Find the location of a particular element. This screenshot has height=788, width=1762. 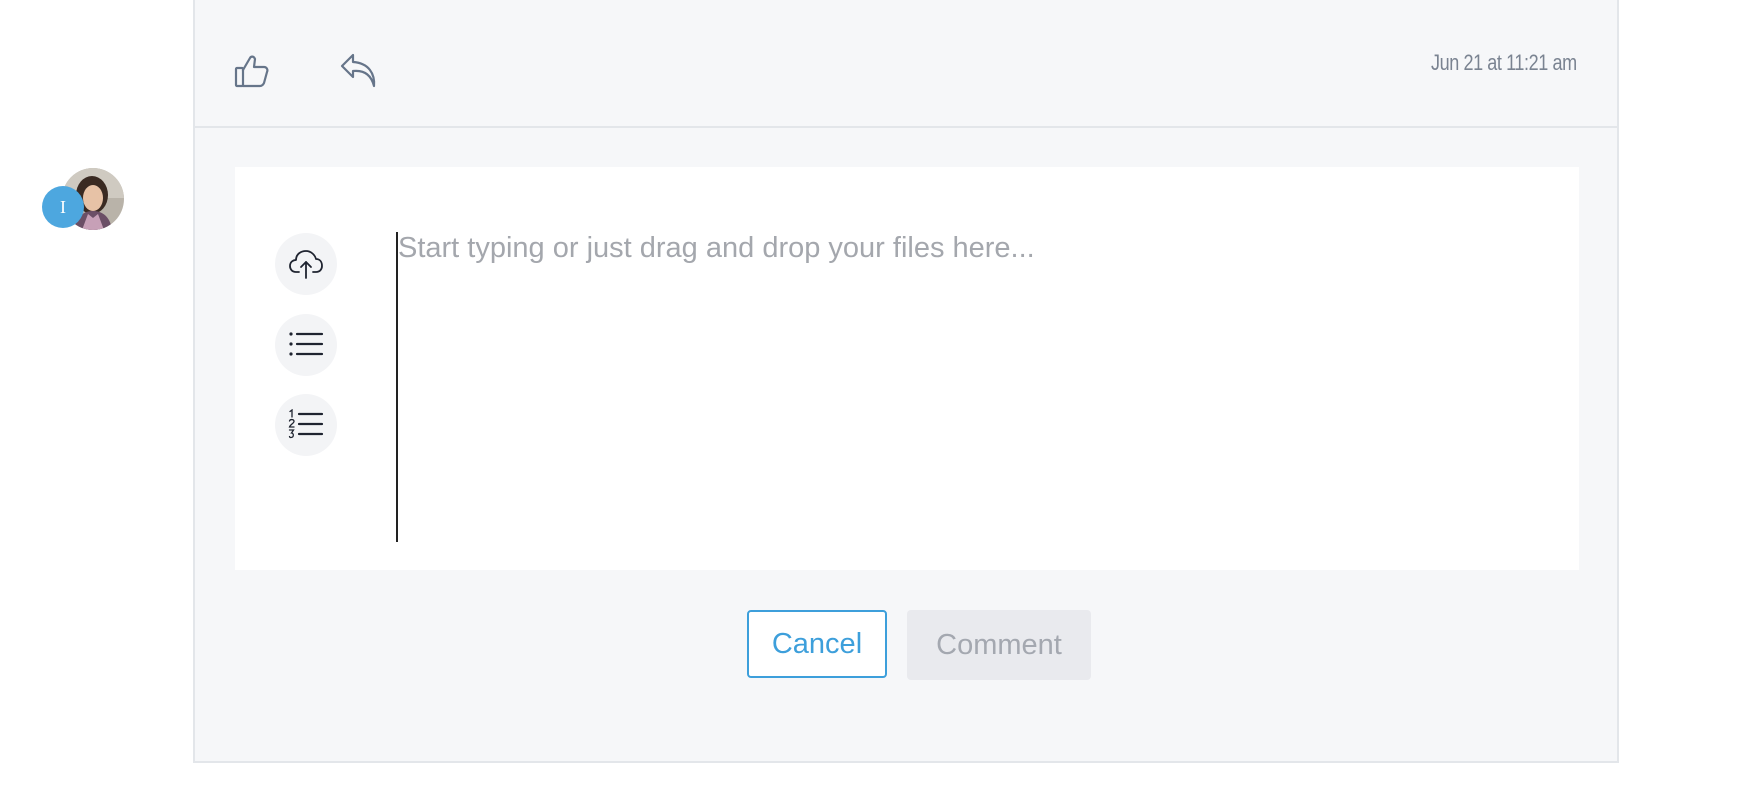

bulleted-list-button is located at coordinates (306, 345).